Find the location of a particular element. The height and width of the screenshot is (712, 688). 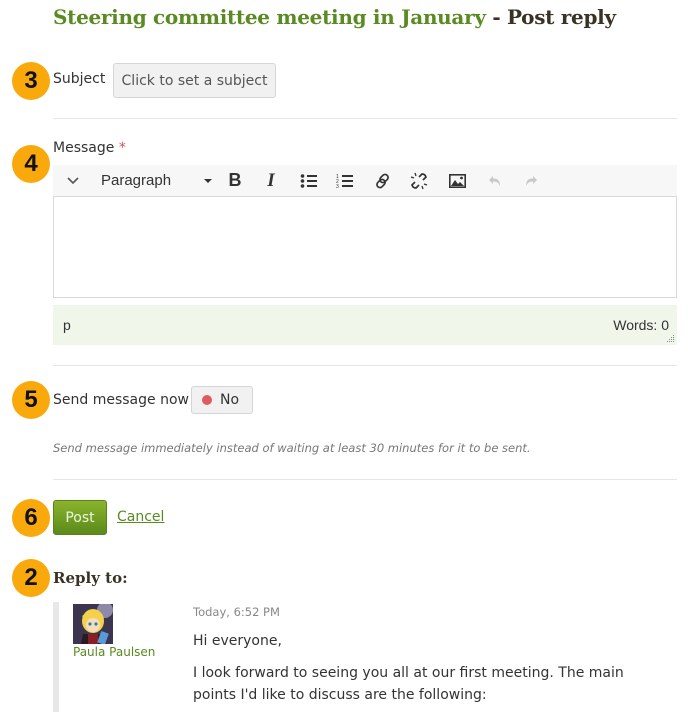

bullet-list-icon is located at coordinates (309, 180).